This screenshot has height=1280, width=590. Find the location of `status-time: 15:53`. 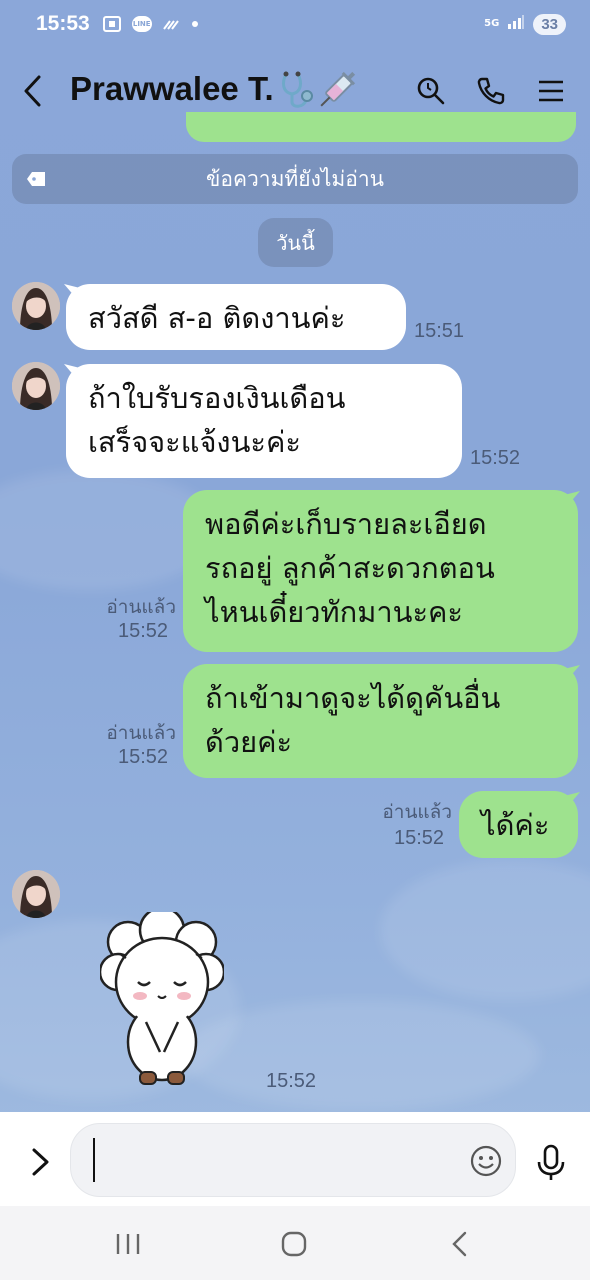

status-time: 15:53 is located at coordinates (63, 23).